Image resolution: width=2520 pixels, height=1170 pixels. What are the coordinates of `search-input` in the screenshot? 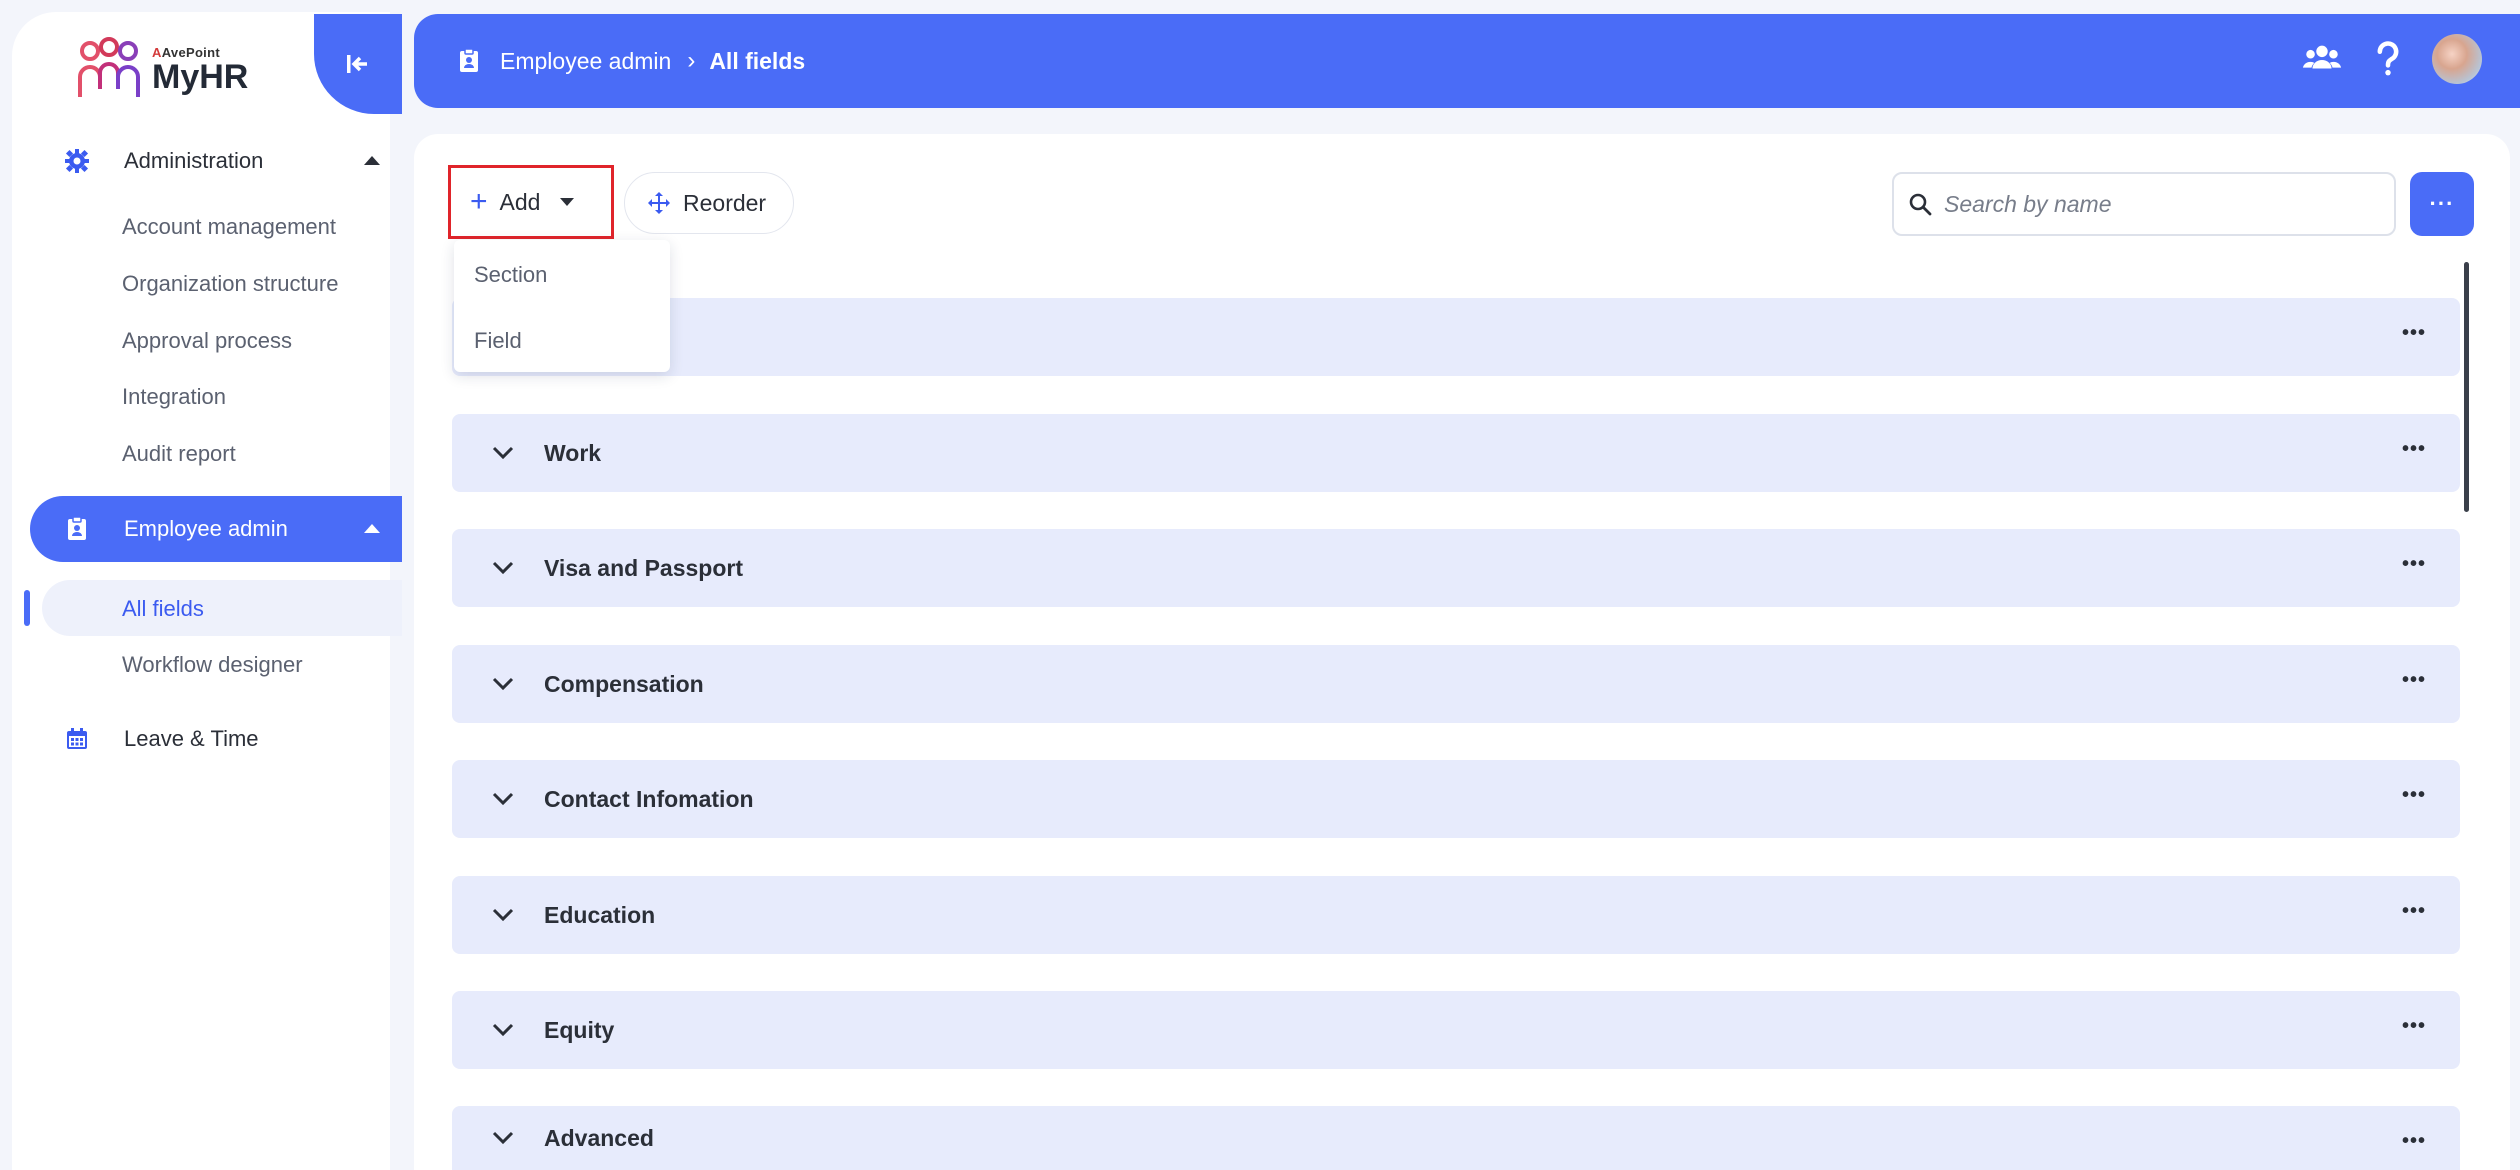 It's located at (2154, 204).